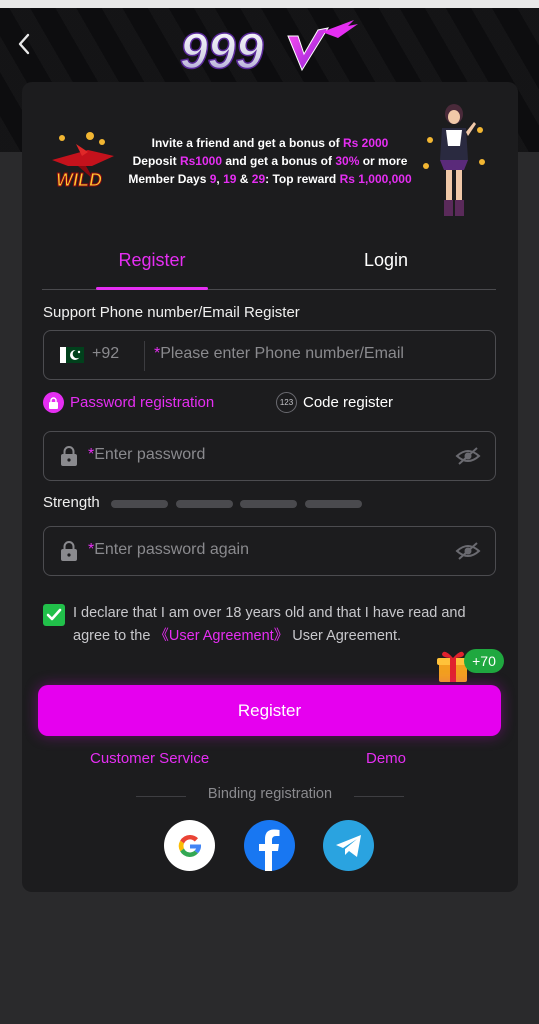 The height and width of the screenshot is (1024, 539). I want to click on promo-text-3g: : Top reward, so click(302, 179).